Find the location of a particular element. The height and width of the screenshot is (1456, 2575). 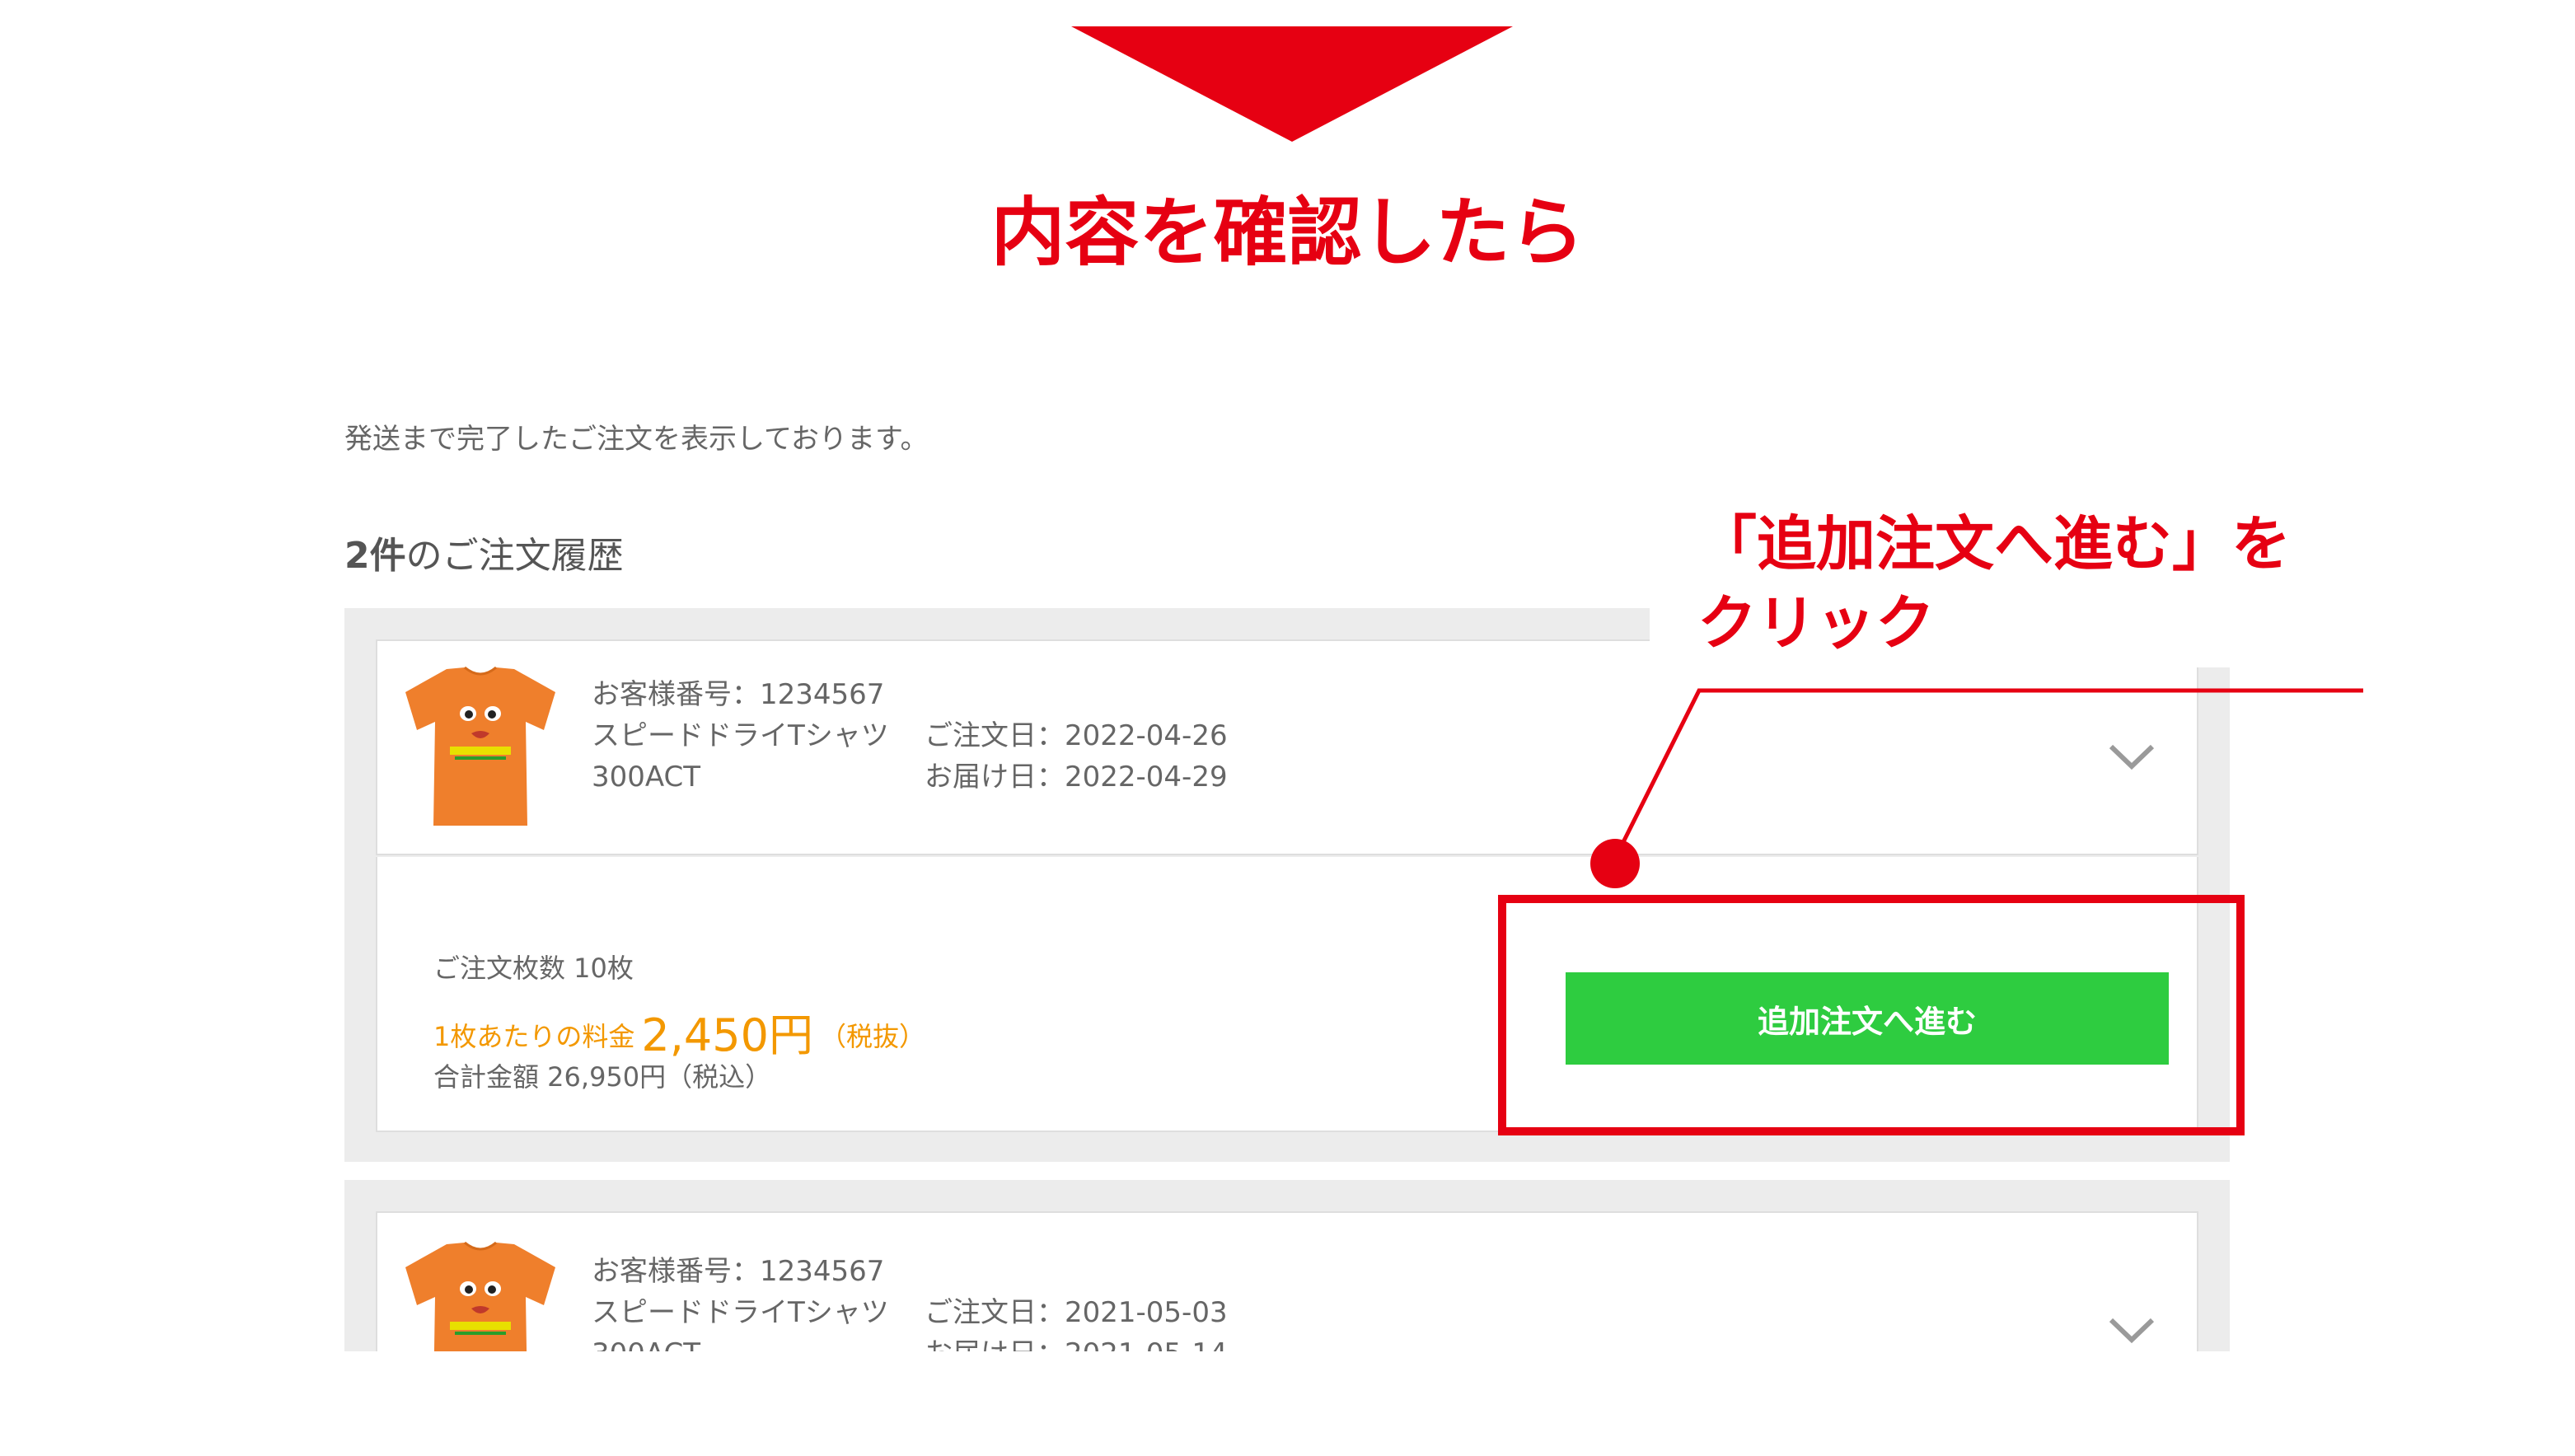

order-quantity: ご注文枚数 10枚 is located at coordinates (533, 968).